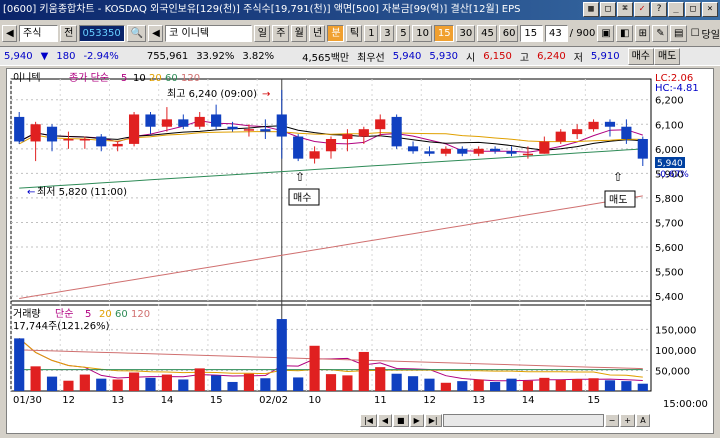  What do you see at coordinates (643, 420) in the screenshot?
I see `zoom-a-icon: A` at bounding box center [643, 420].